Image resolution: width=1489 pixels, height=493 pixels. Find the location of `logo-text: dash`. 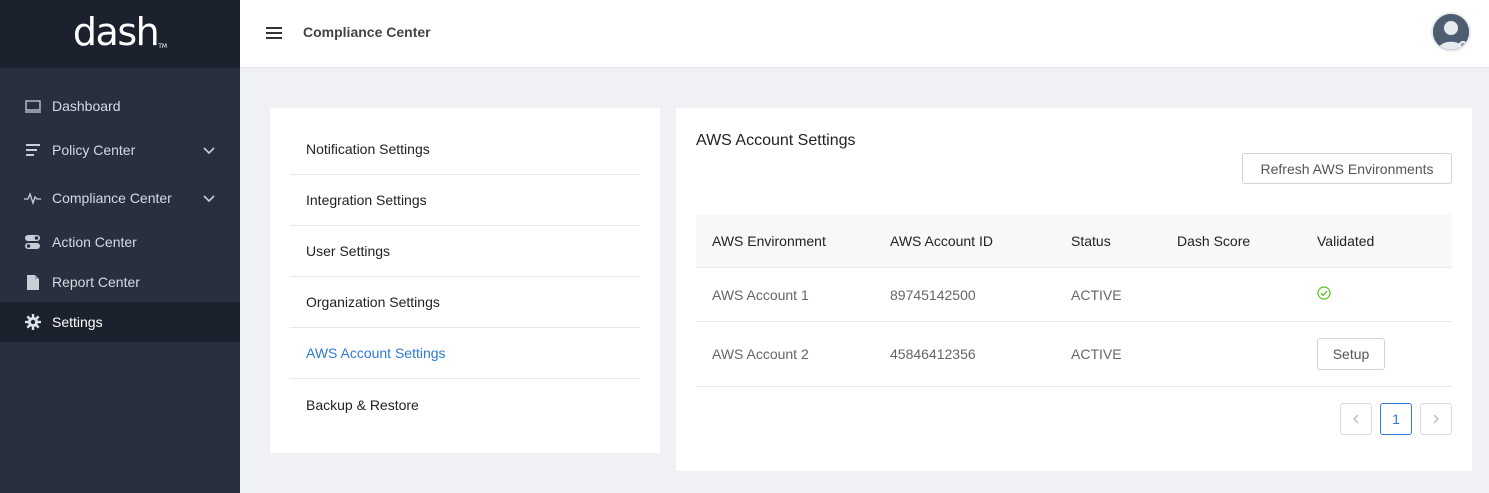

logo-text: dash is located at coordinates (116, 32).